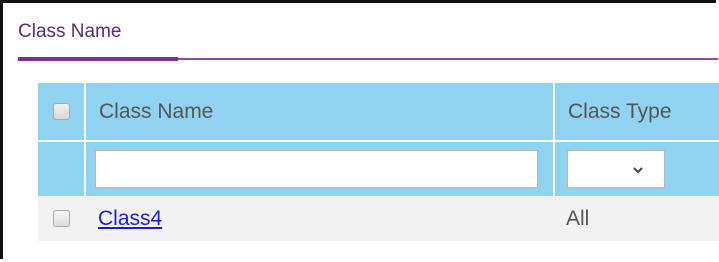 The image size is (719, 262). I want to click on section-title-underline, so click(98, 59).